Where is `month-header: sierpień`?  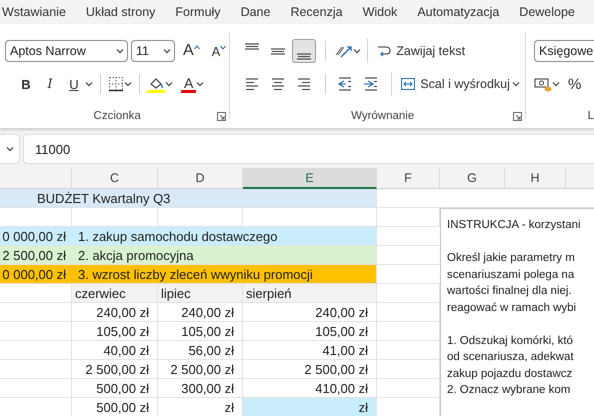
month-header: sierpień is located at coordinates (310, 293).